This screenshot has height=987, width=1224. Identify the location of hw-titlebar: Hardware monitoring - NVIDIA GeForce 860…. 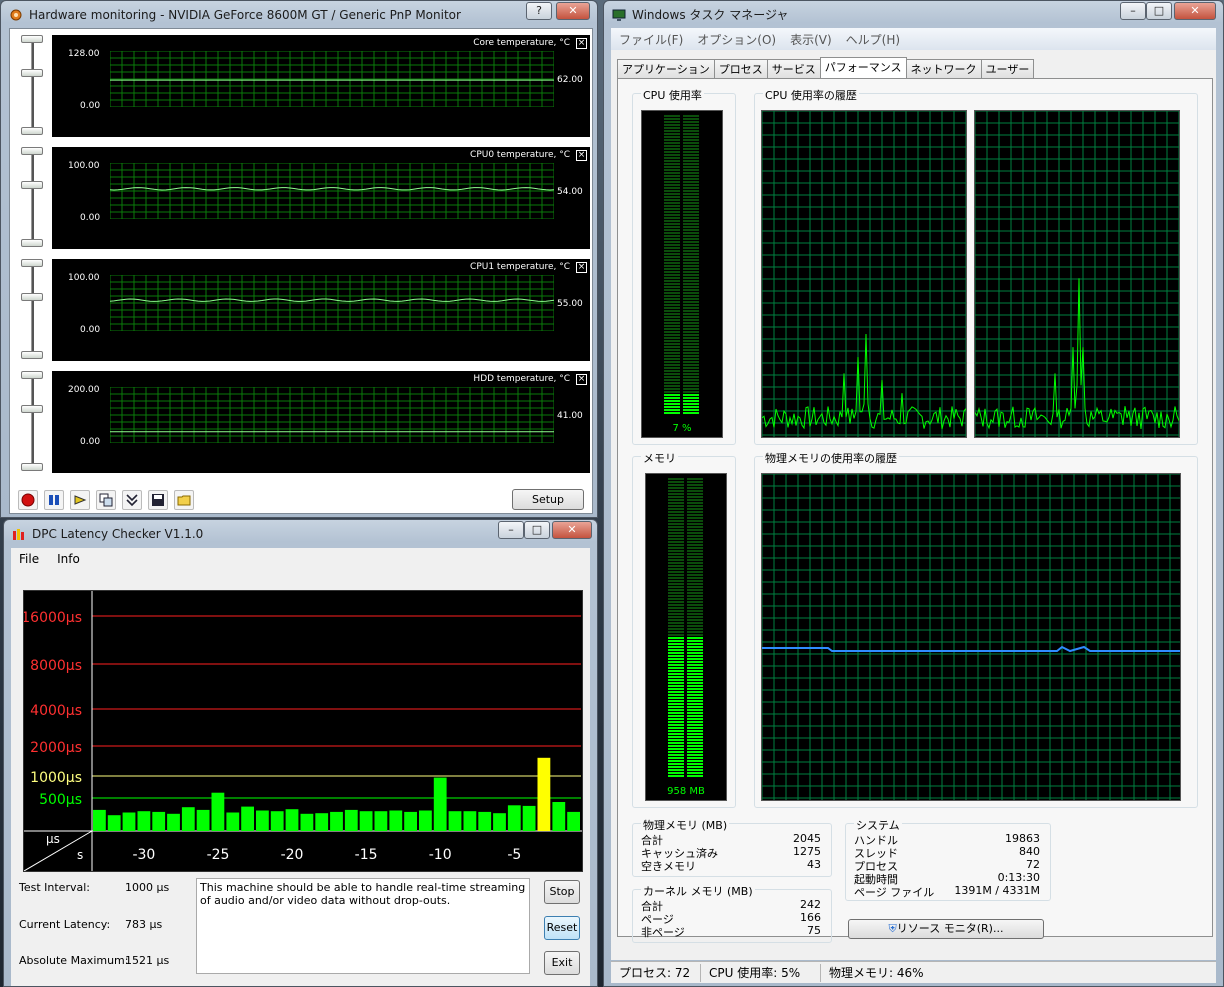
(299, 14).